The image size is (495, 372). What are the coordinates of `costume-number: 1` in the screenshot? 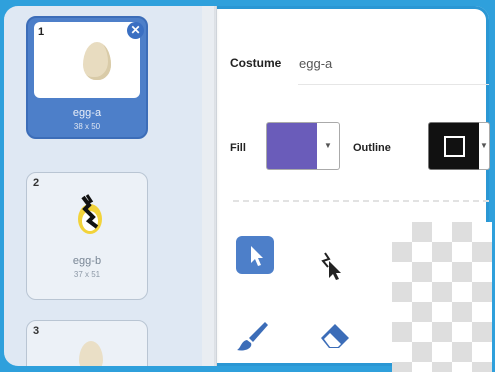 It's located at (41, 32).